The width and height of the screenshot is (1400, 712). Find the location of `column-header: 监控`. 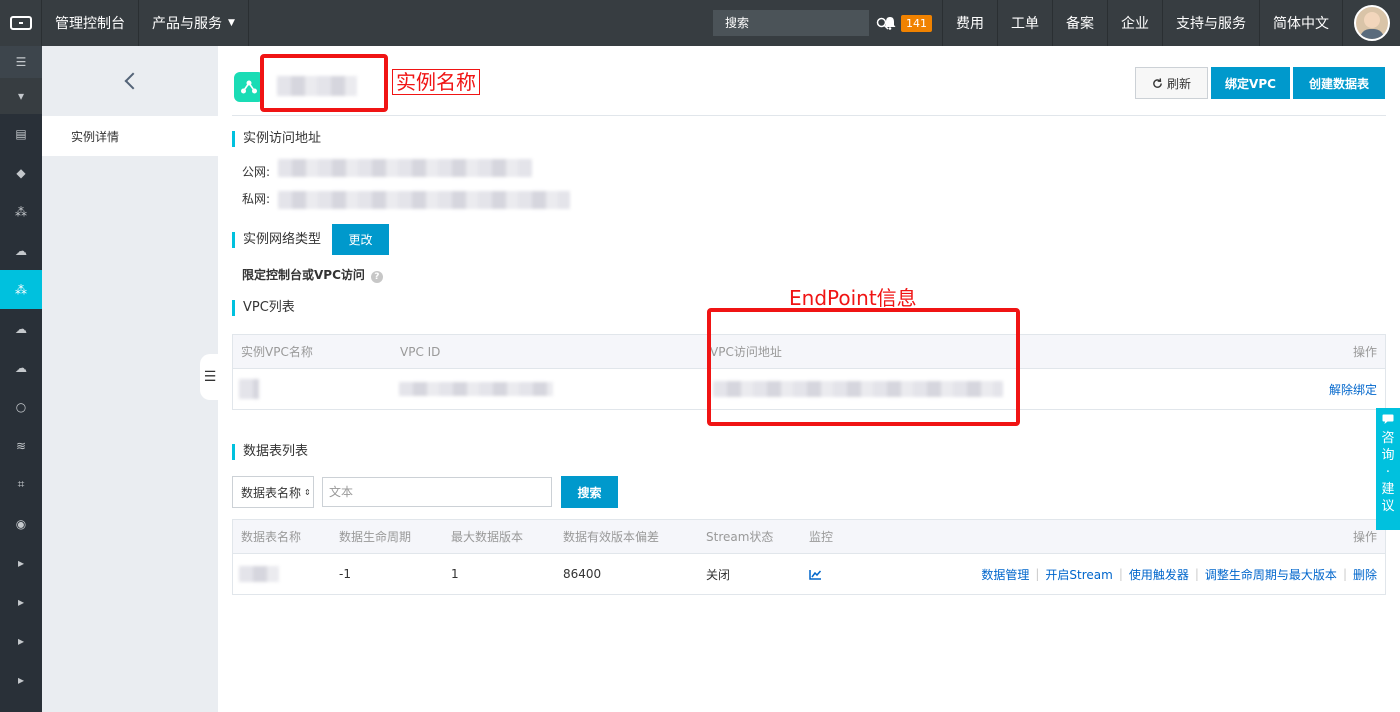

column-header: 监控 is located at coordinates (821, 537).